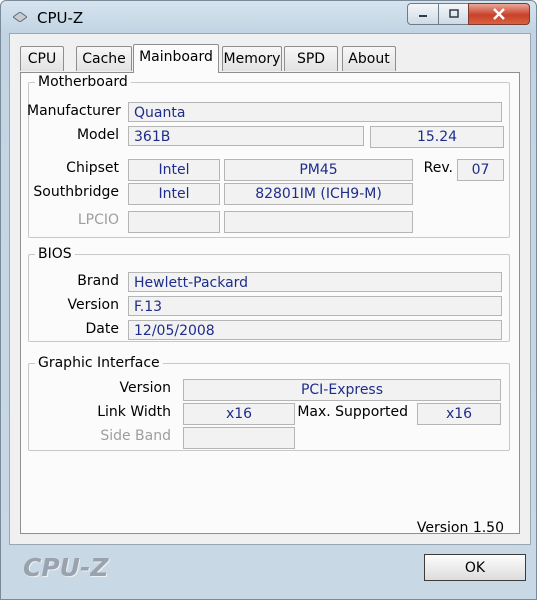 The image size is (537, 600). Describe the element at coordinates (98, 220) in the screenshot. I see `lpcio-label: LPCIO` at that location.